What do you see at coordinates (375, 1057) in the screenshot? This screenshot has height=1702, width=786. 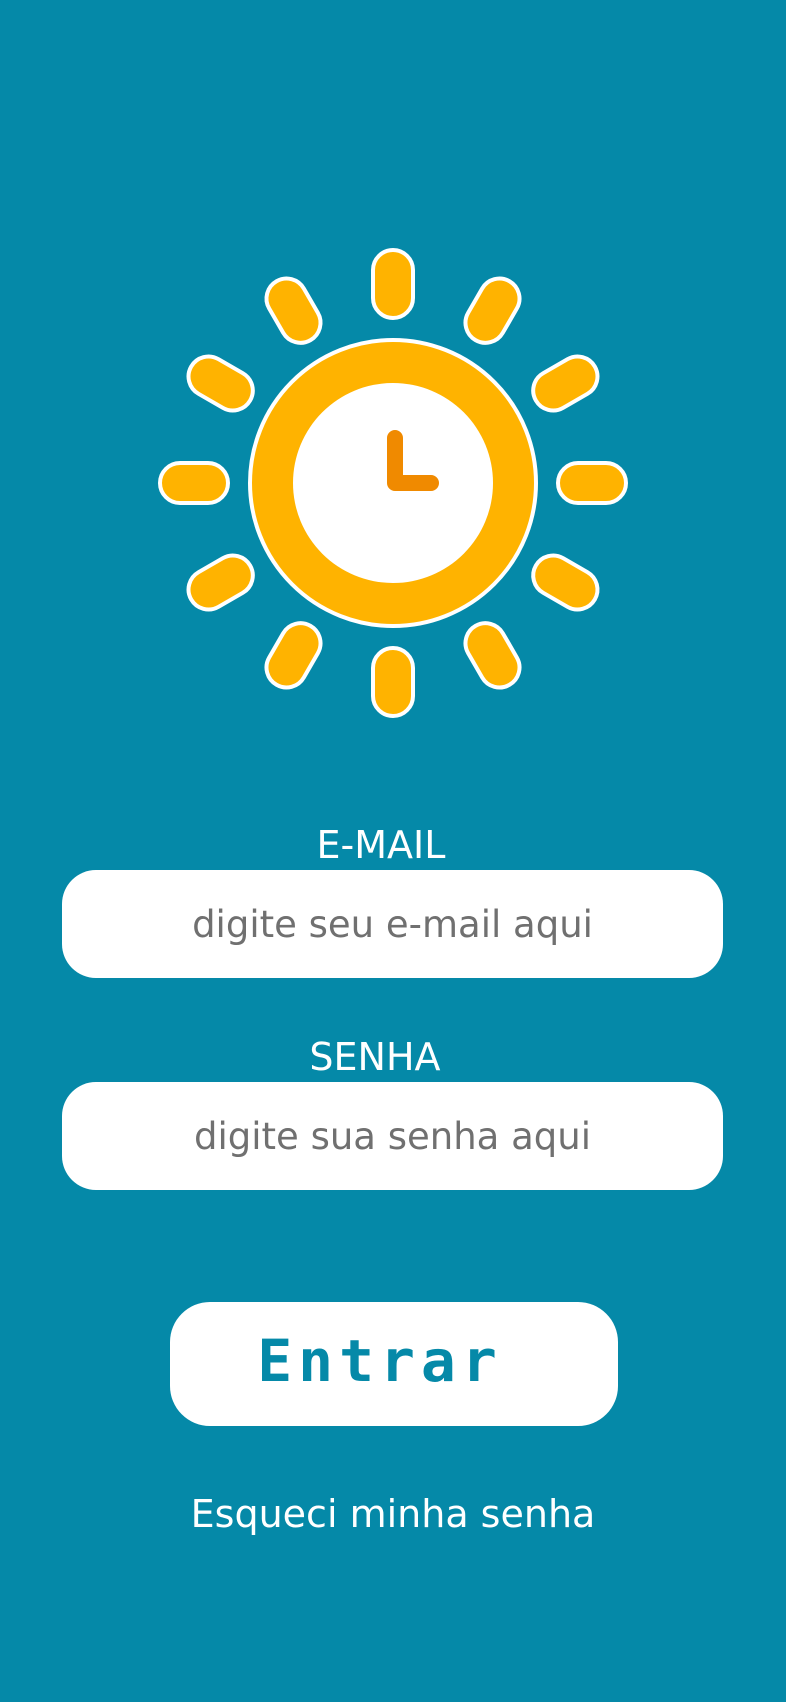 I see `password-label: SENHA` at bounding box center [375, 1057].